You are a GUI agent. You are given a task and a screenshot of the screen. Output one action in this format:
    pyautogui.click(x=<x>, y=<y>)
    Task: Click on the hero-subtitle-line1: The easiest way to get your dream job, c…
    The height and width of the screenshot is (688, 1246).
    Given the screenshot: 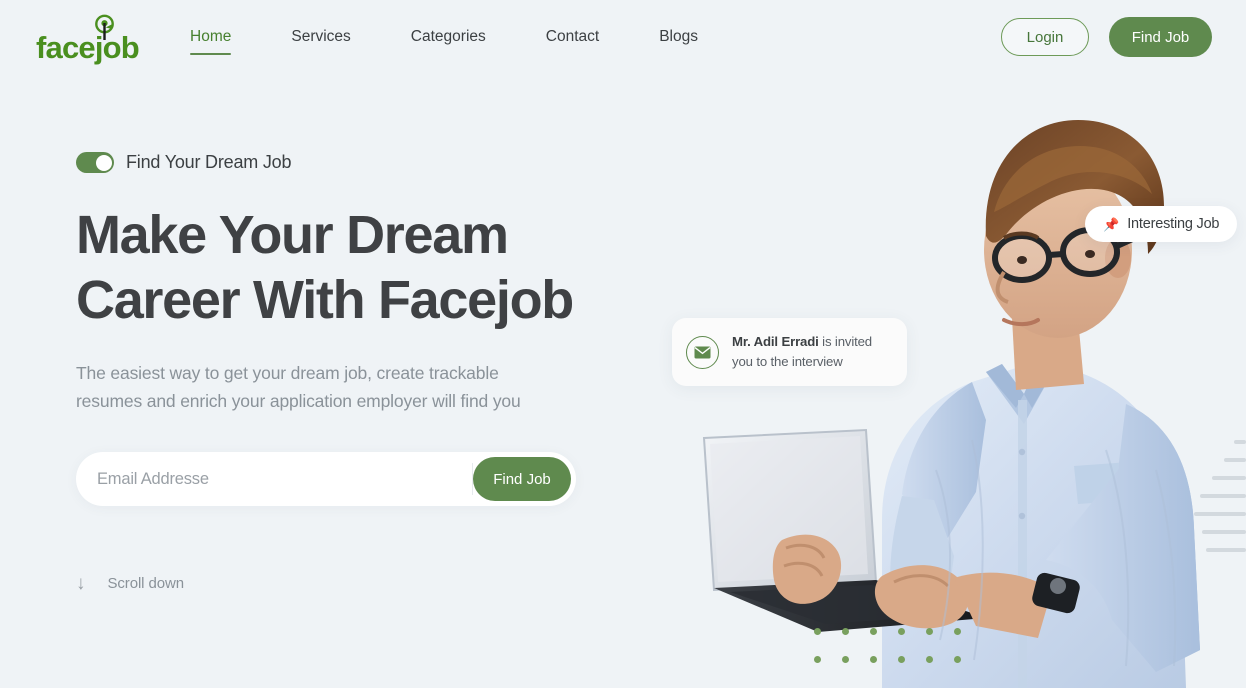 What is the action you would take?
    pyautogui.click(x=287, y=372)
    